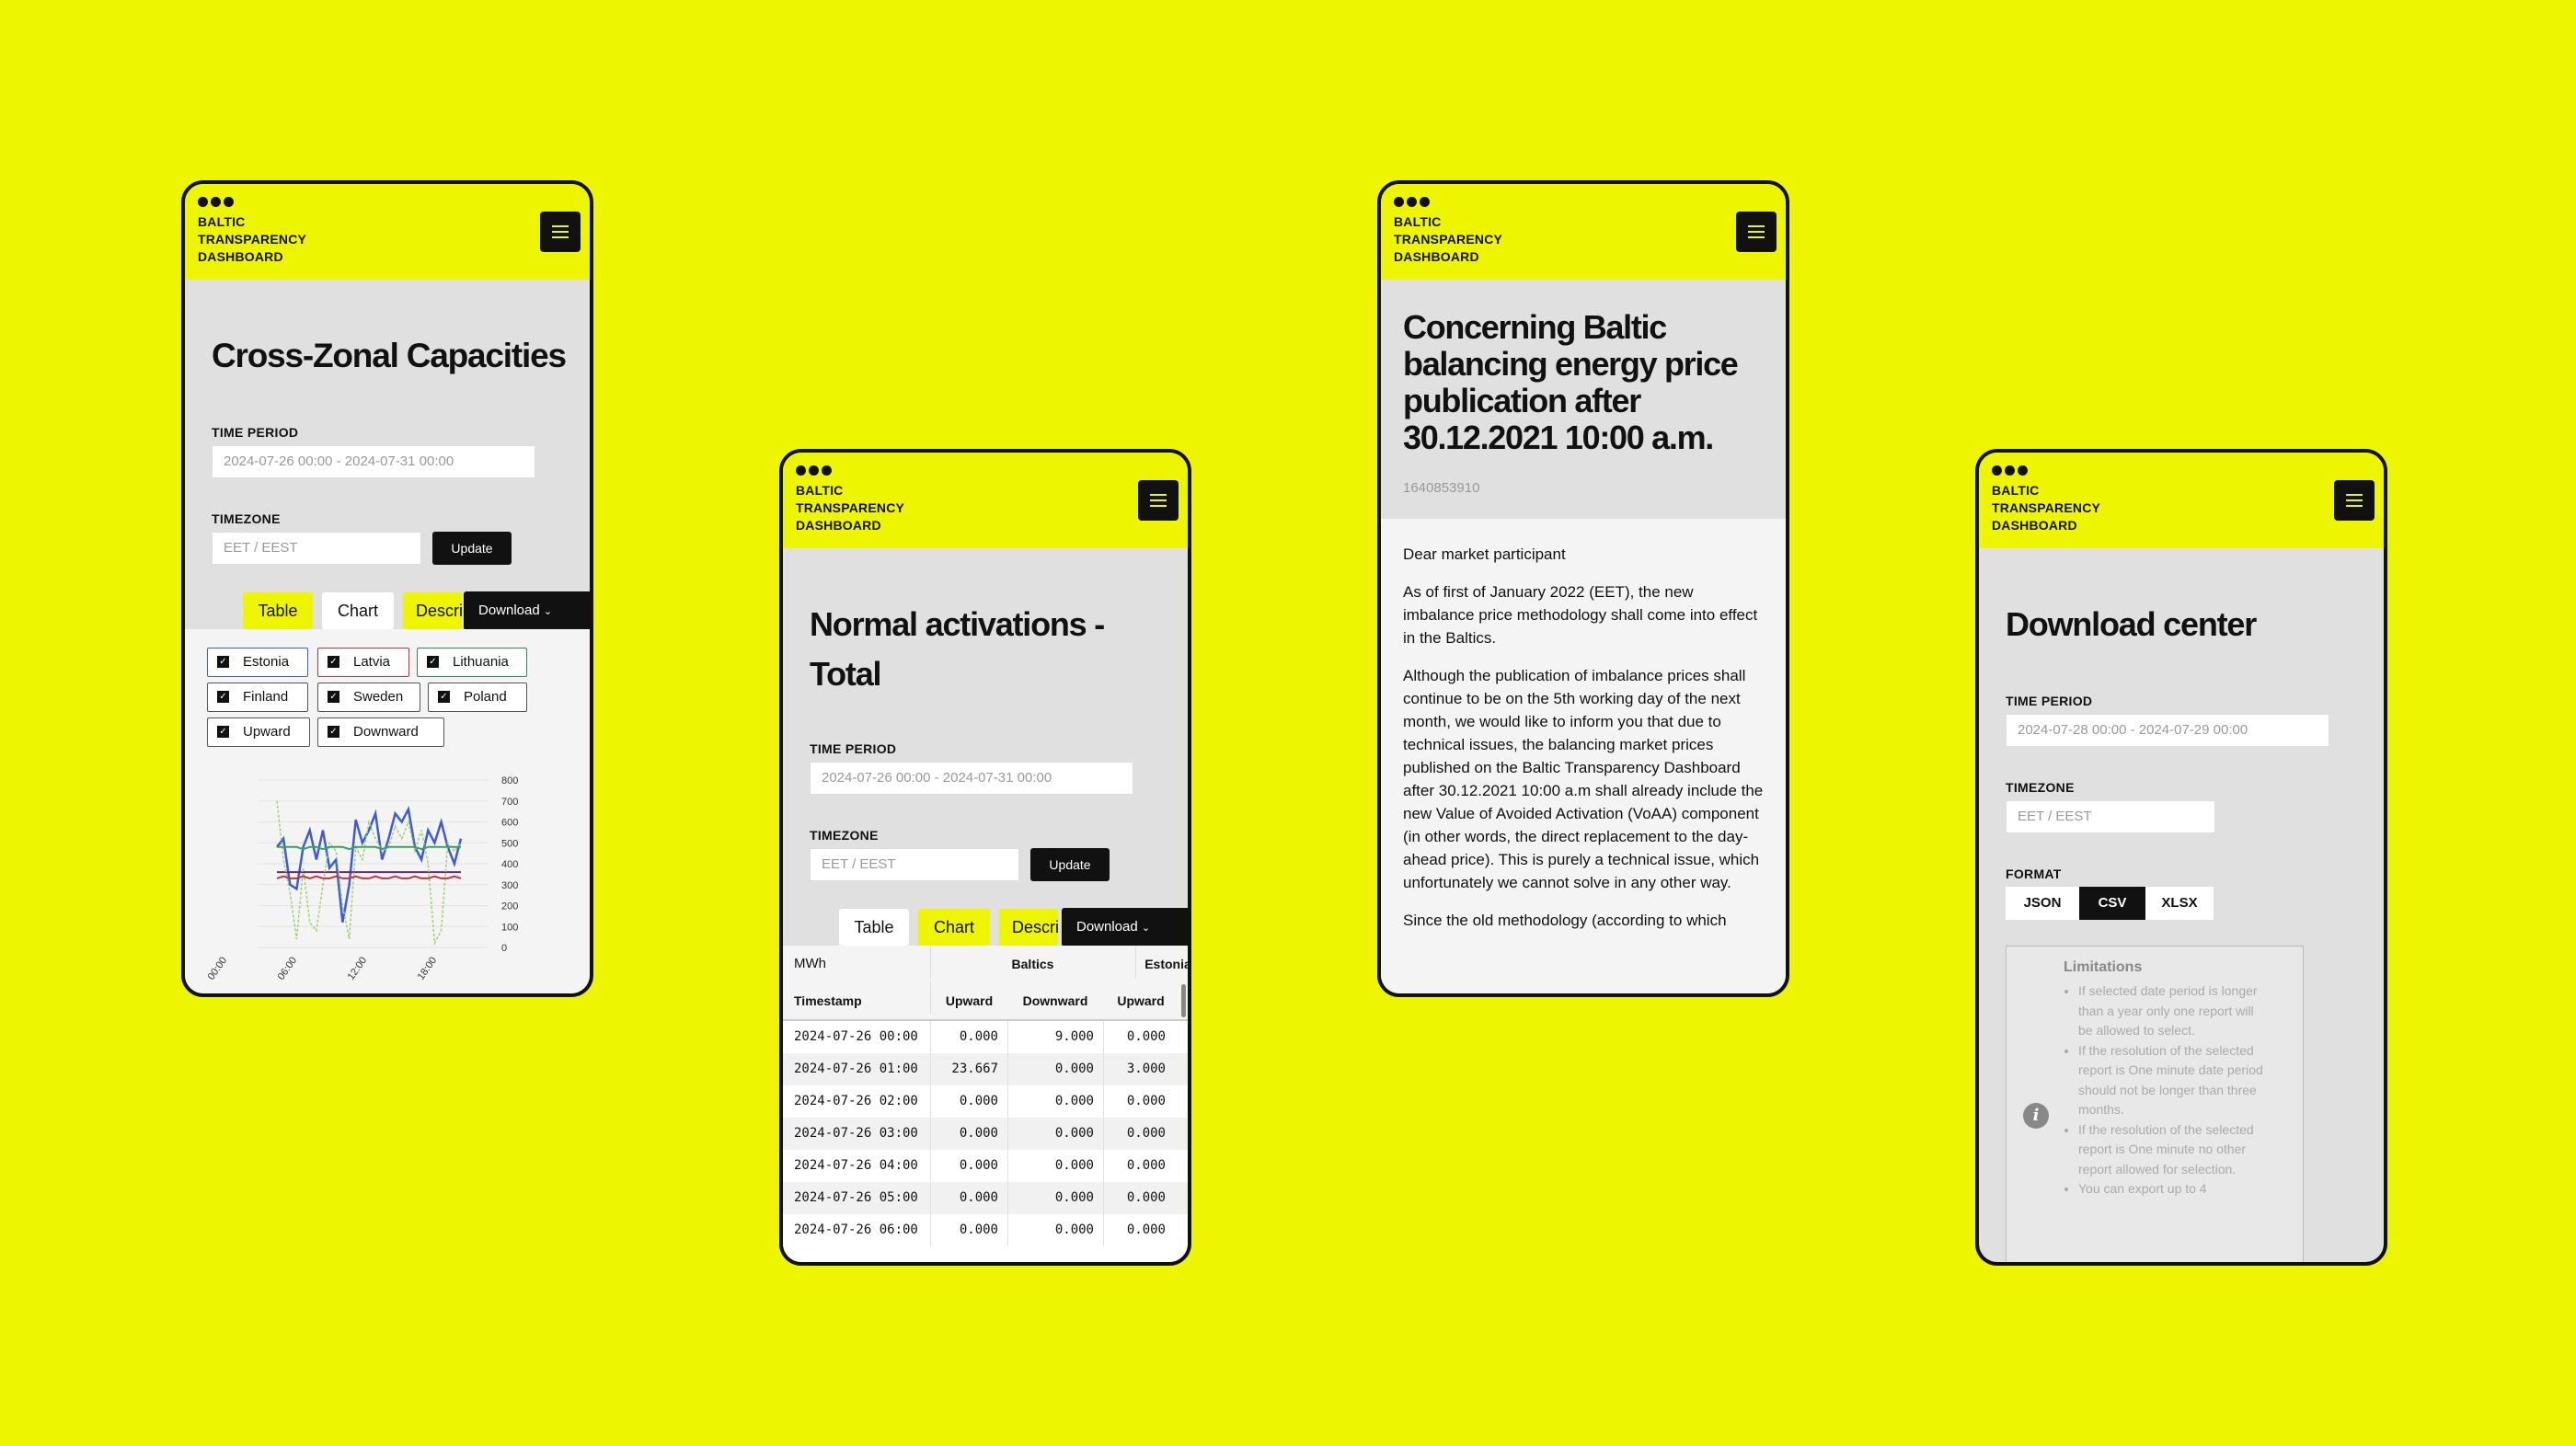  Describe the element at coordinates (968, 998) in the screenshot. I see `col-upward: Upward` at that location.